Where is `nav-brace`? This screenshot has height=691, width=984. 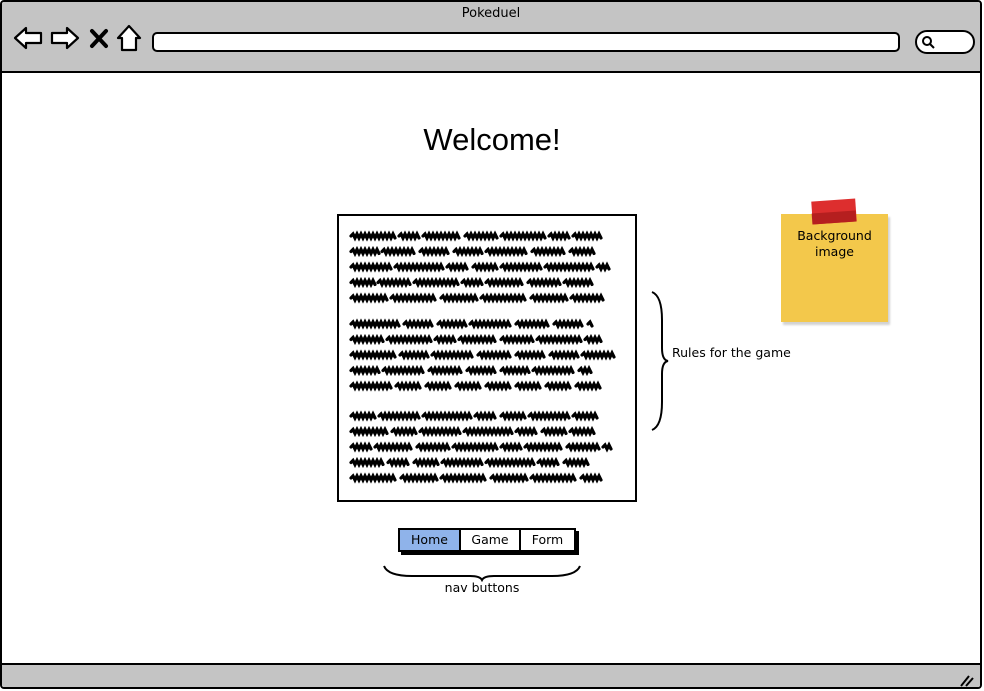
nav-brace is located at coordinates (482, 573).